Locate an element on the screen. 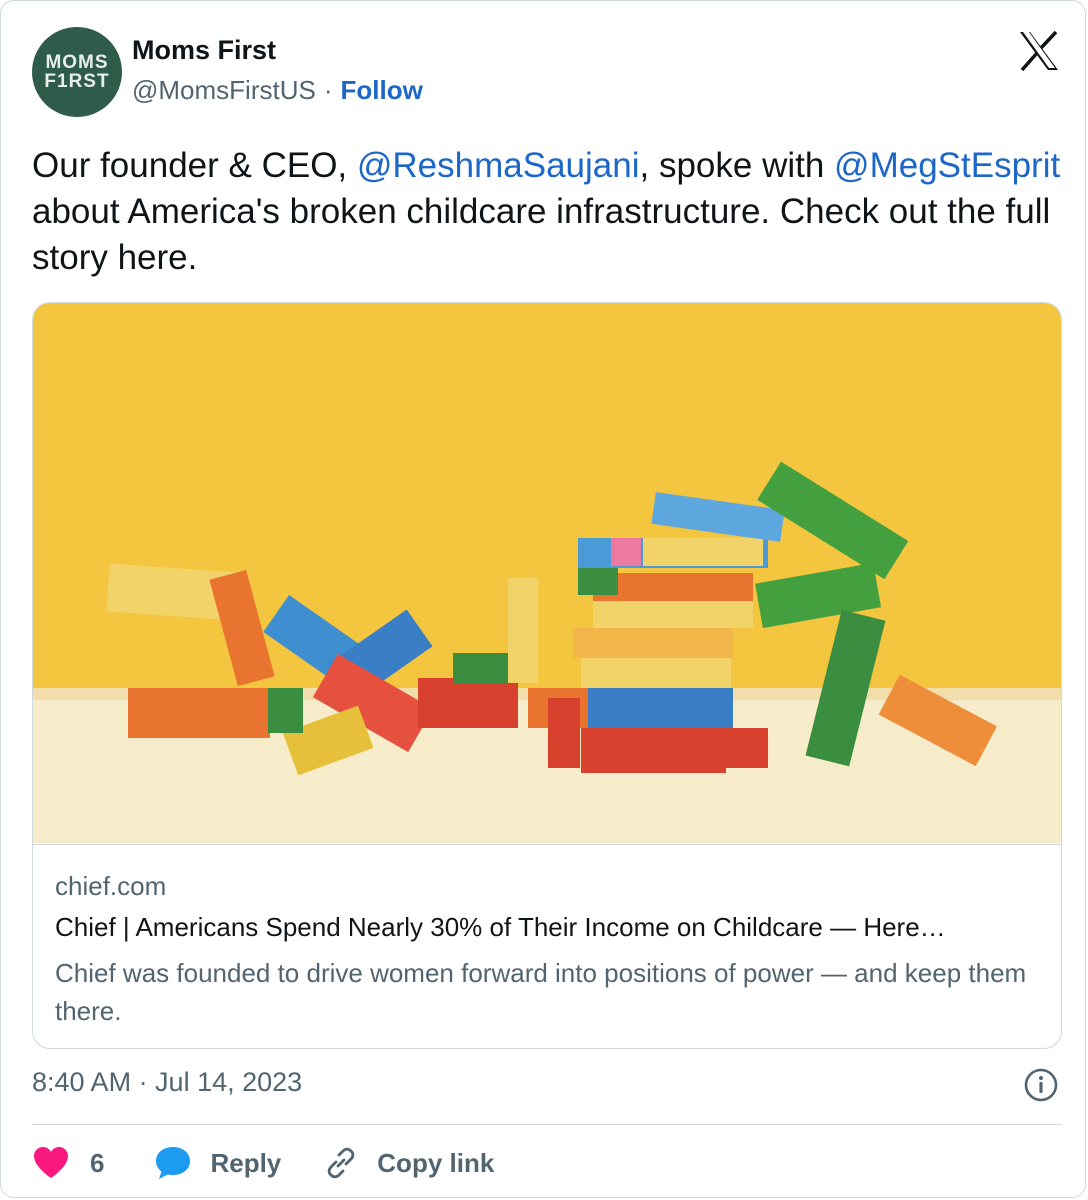  follow-button: Follow is located at coordinates (382, 90).